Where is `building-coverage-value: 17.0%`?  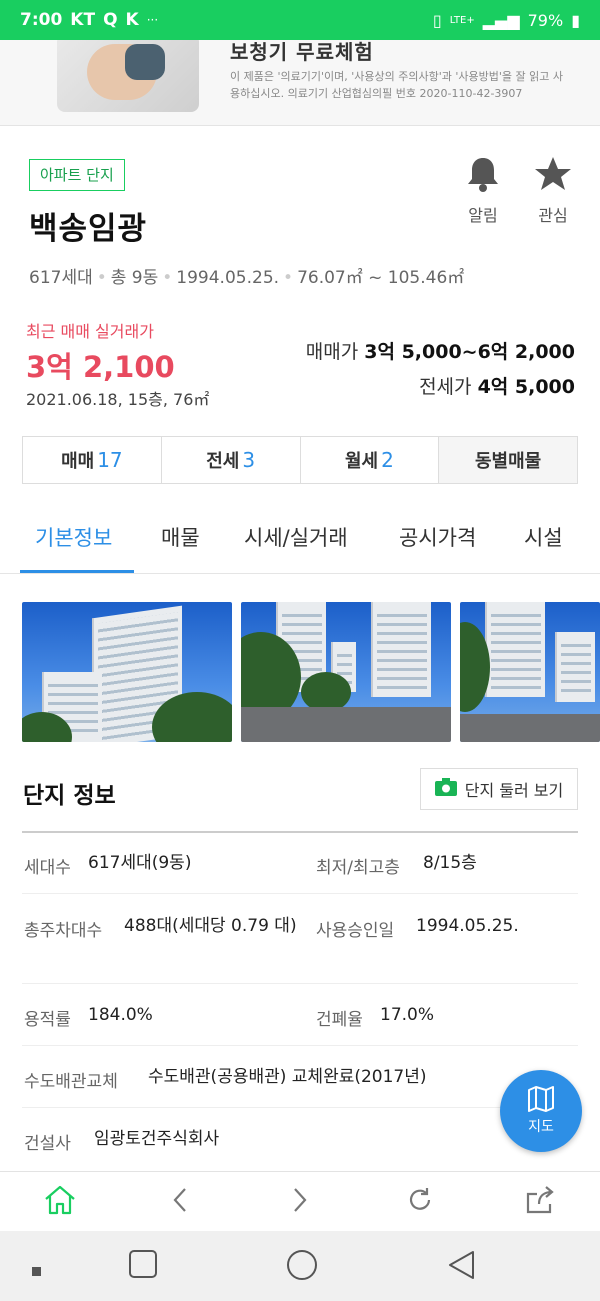 building-coverage-value: 17.0% is located at coordinates (407, 1015).